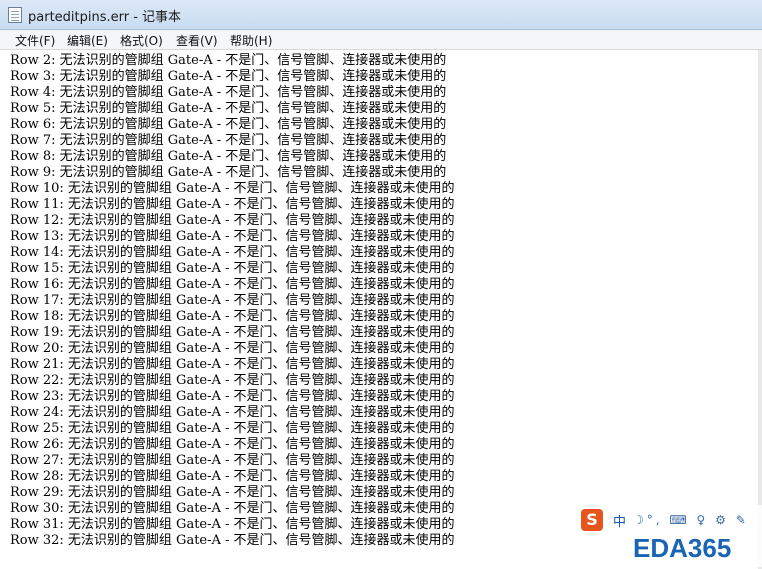 Image resolution: width=762 pixels, height=569 pixels. I want to click on watermark: S 中 ☽°, ⌨ ♀ ⚙ ✎ EDA365, so click(669, 536).